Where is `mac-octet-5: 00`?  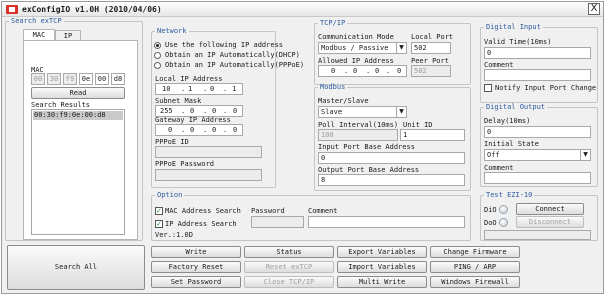
mac-octet-5: 00 is located at coordinates (102, 79).